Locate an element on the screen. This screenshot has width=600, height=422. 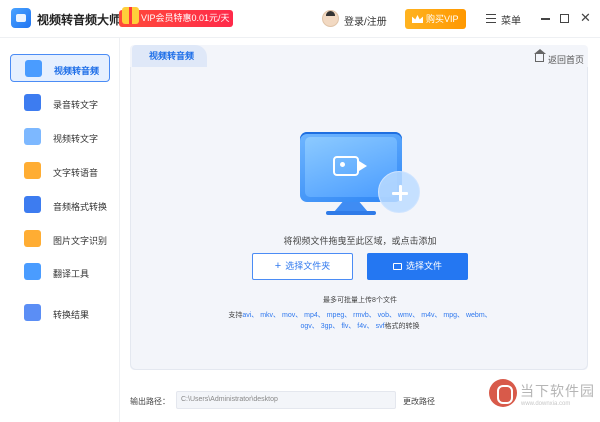
watermark-text: 当下软件园 is located at coordinates (557, 391).